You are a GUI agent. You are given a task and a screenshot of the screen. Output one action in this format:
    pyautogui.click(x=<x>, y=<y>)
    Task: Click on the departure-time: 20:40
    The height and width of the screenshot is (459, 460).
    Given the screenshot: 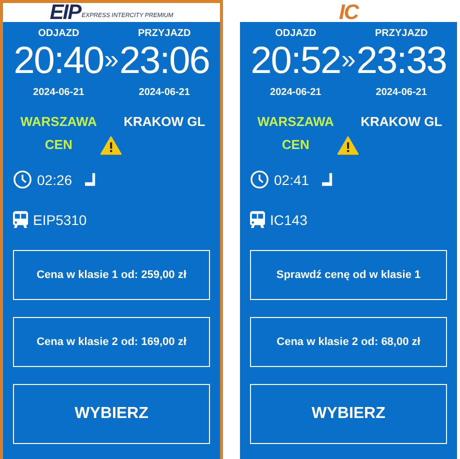 What is the action you would take?
    pyautogui.click(x=59, y=61)
    